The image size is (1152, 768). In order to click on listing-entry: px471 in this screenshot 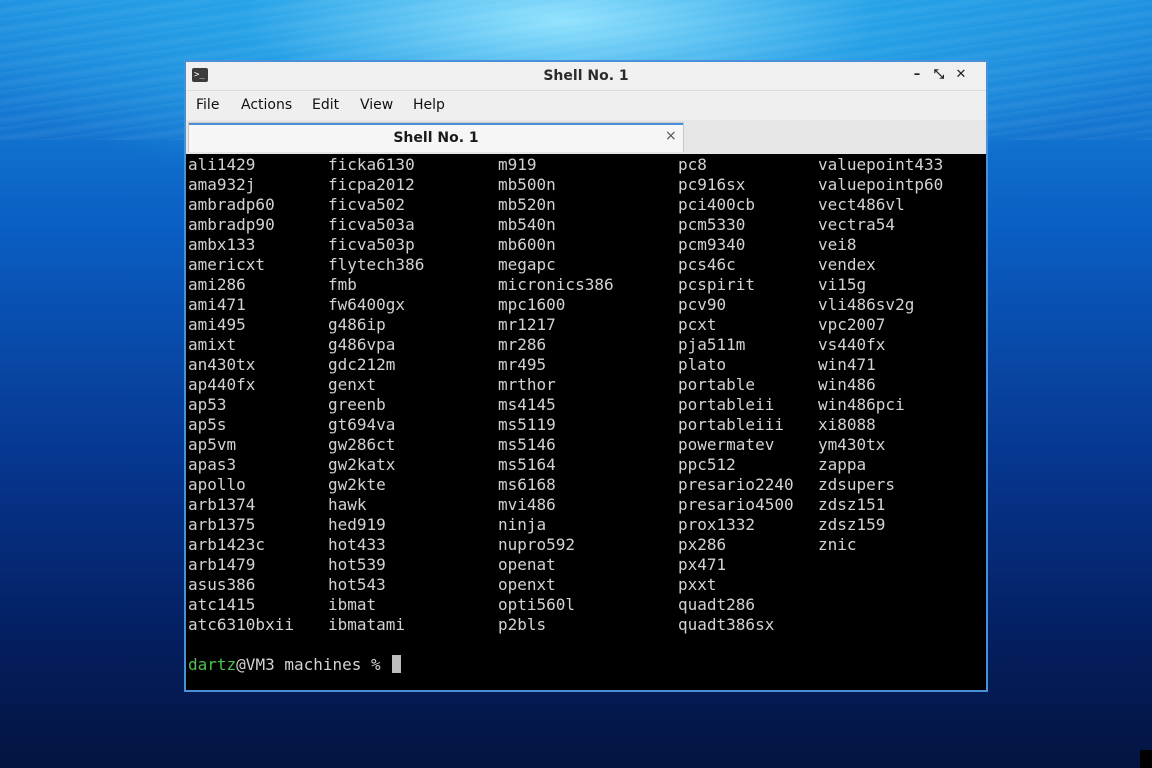, I will do `click(702, 564)`.